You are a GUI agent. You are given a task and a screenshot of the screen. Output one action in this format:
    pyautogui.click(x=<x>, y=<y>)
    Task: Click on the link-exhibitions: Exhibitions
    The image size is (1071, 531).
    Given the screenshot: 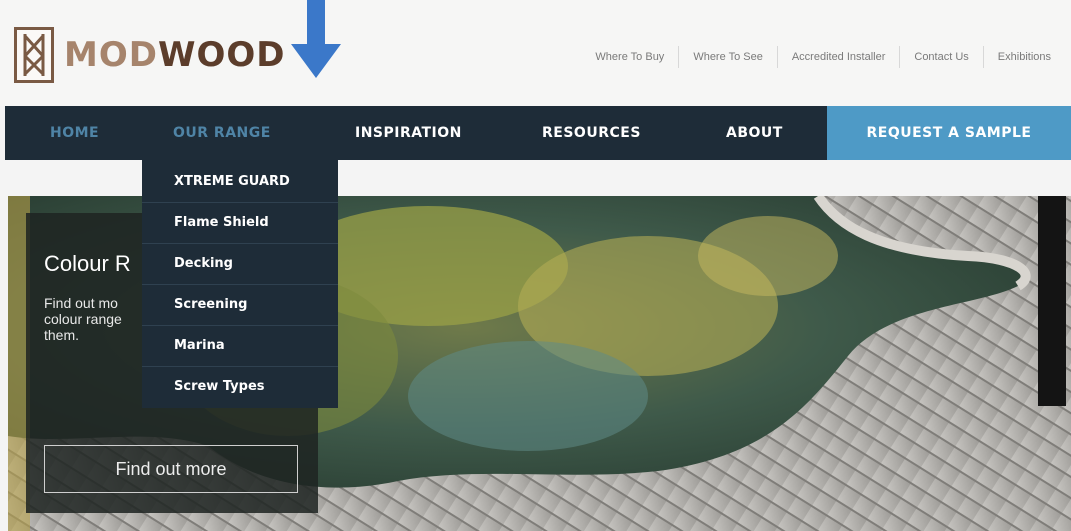 What is the action you would take?
    pyautogui.click(x=1023, y=57)
    